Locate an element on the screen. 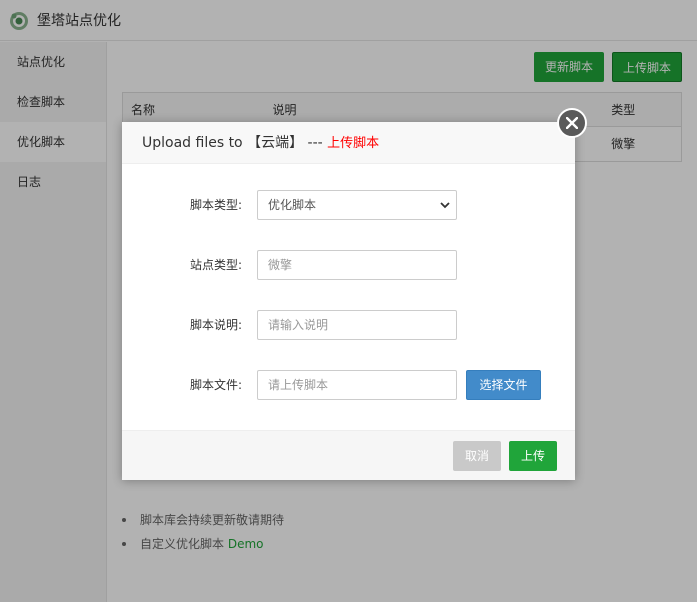  dialog-title: Upload files to 【云端】 --- 上传脚本 is located at coordinates (348, 143).